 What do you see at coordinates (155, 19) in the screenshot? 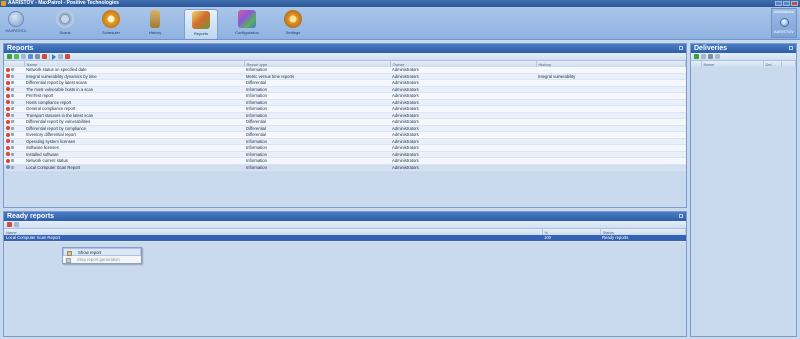
I see `hourglass-icon` at bounding box center [155, 19].